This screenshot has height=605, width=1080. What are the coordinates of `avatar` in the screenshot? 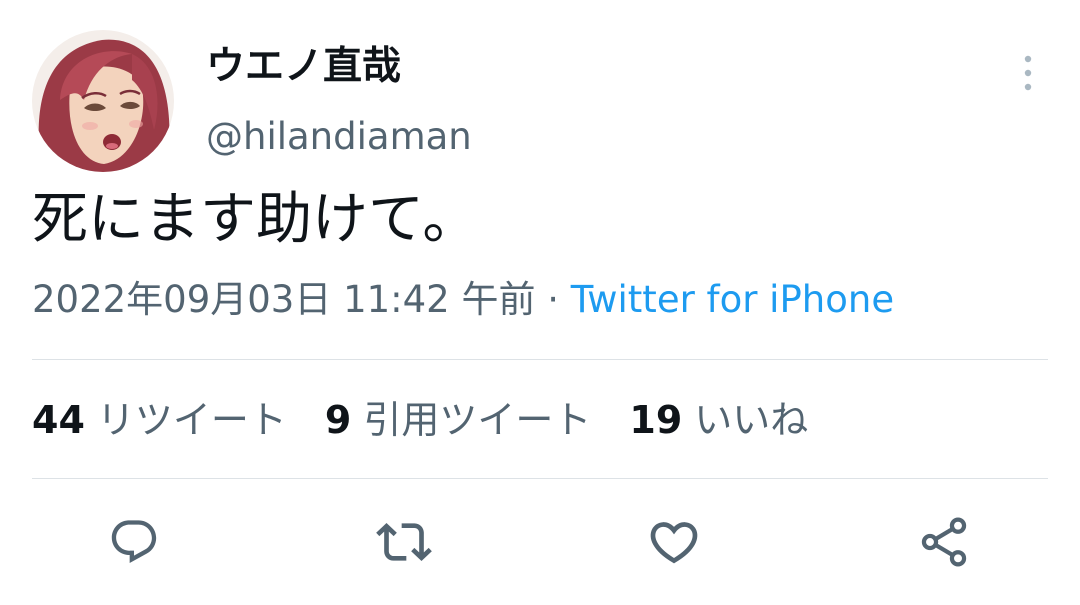 It's located at (103, 101).